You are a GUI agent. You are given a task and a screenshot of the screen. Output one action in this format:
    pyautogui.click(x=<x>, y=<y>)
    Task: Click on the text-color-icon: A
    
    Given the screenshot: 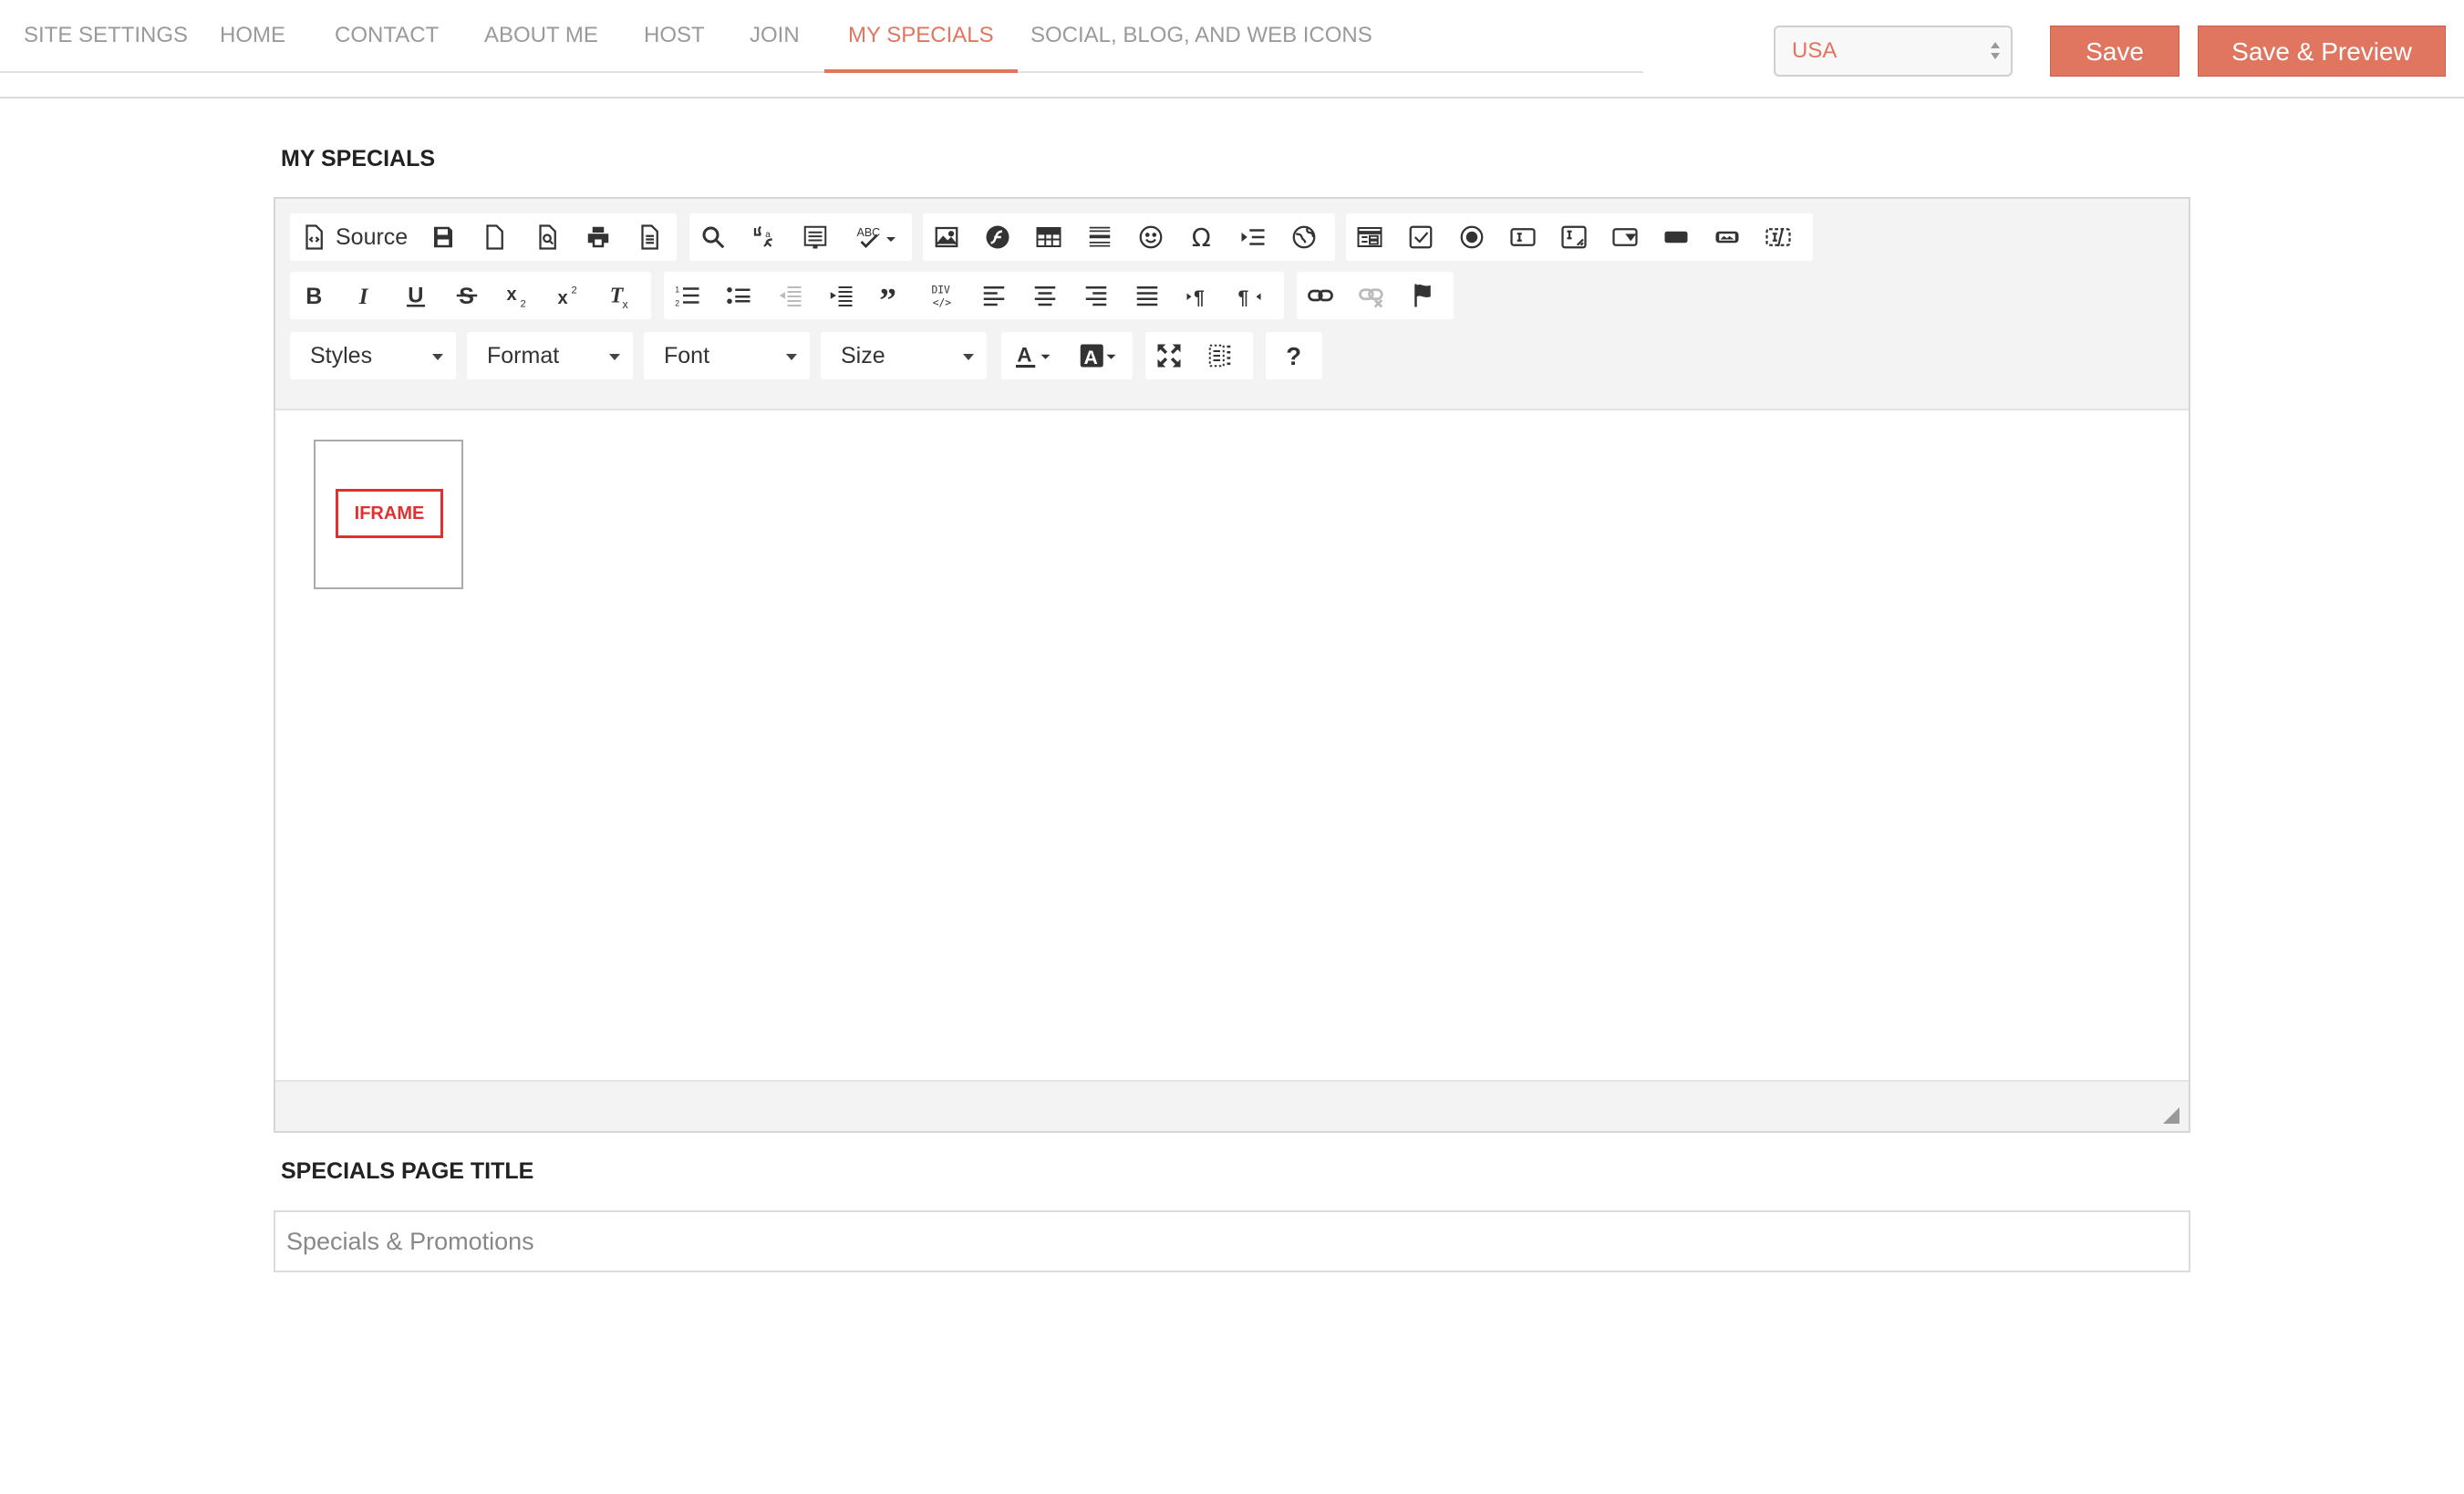 What is the action you would take?
    pyautogui.click(x=1034, y=355)
    